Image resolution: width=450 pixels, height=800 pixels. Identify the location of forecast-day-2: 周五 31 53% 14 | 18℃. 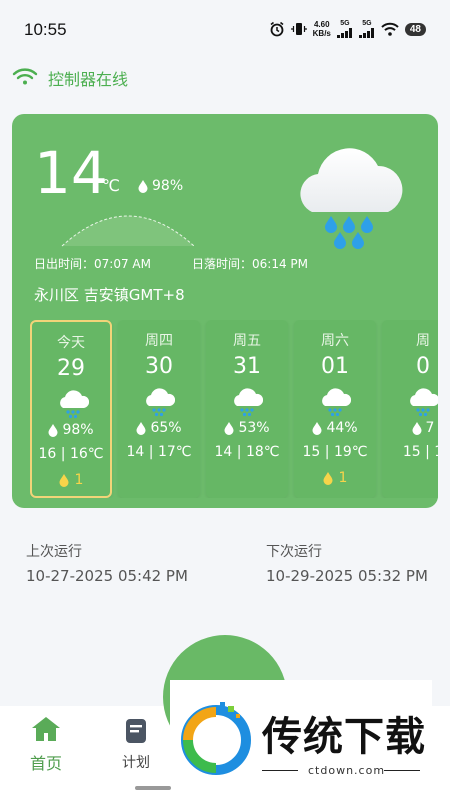
(247, 409).